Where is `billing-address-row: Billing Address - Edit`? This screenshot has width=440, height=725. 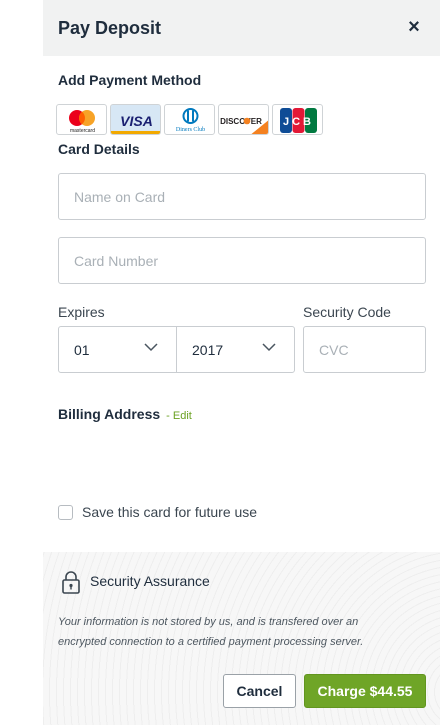
billing-address-row: Billing Address - Edit is located at coordinates (125, 414).